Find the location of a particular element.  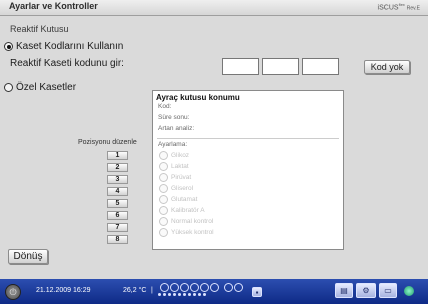

option-lactate: Laktat is located at coordinates (174, 166).